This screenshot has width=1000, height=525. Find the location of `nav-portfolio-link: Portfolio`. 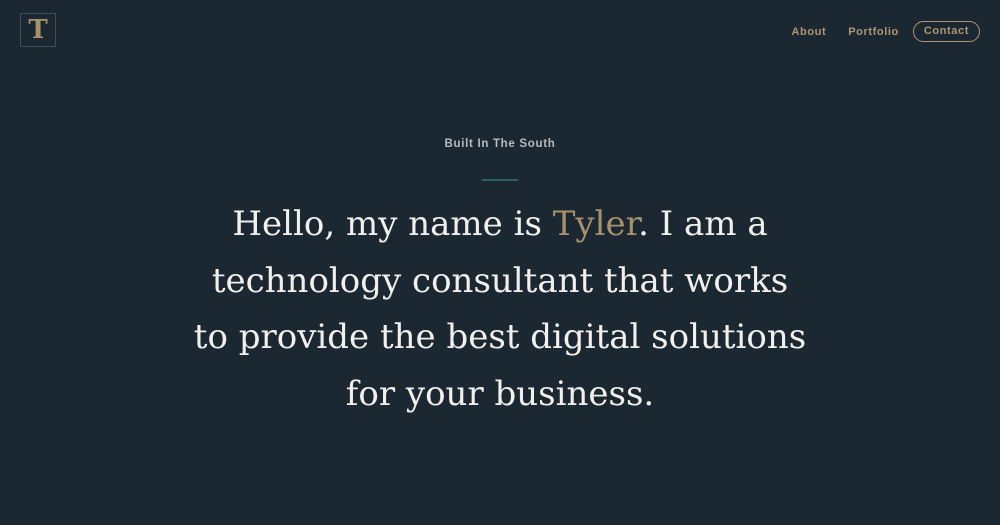

nav-portfolio-link: Portfolio is located at coordinates (873, 32).